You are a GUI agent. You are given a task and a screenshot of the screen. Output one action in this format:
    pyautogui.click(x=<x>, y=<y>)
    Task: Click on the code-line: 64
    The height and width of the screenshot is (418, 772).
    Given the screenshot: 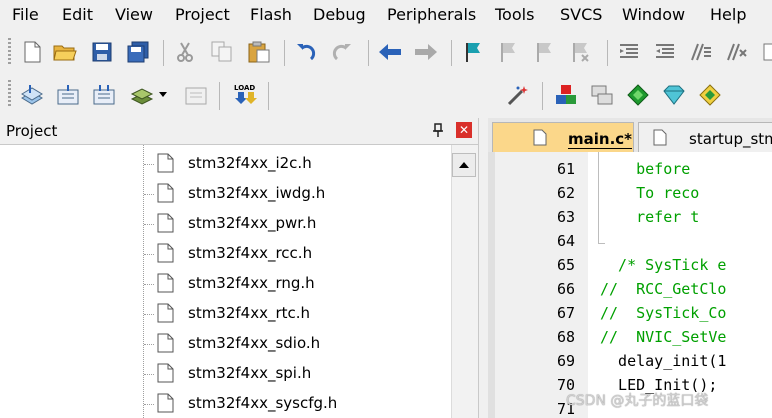 What is the action you would take?
    pyautogui.click(x=630, y=240)
    